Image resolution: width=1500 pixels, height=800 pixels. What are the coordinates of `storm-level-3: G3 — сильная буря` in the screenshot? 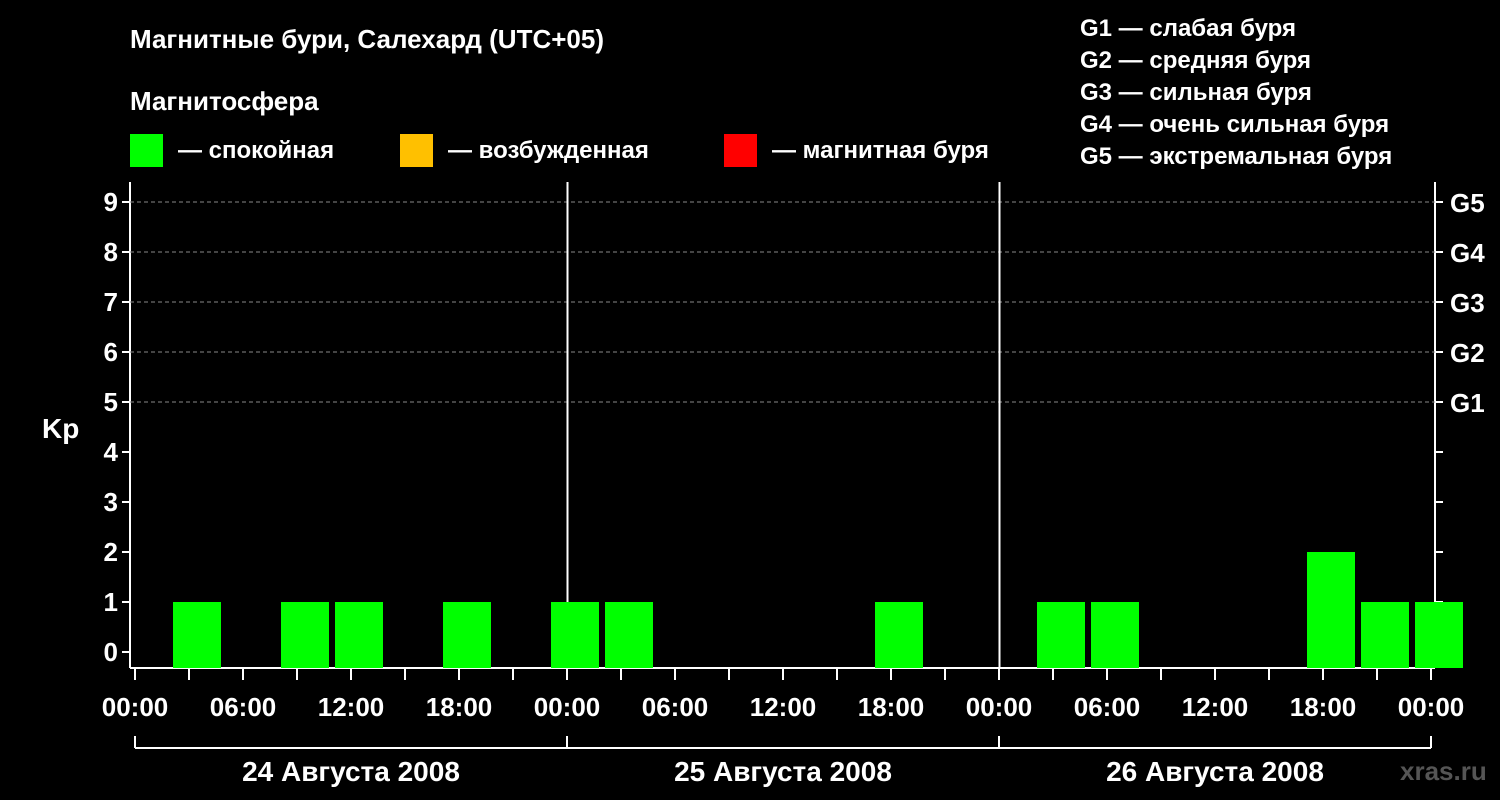 It's located at (1196, 92).